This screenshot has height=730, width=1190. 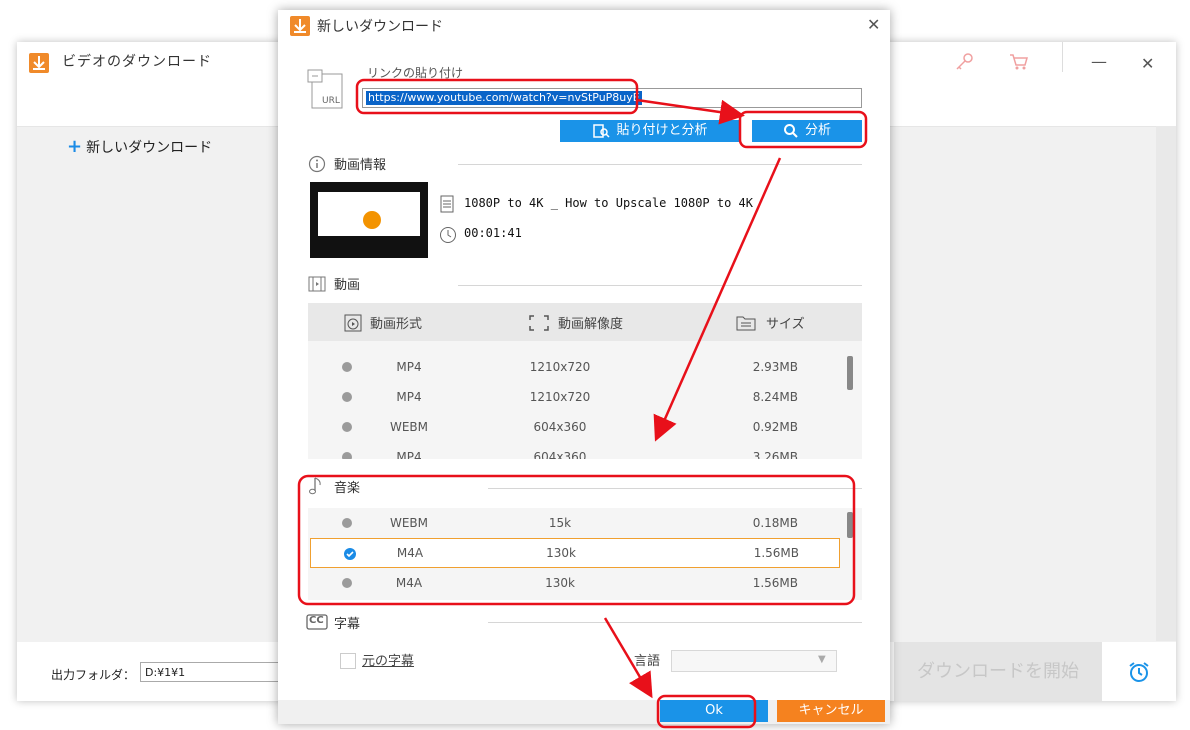 What do you see at coordinates (347, 285) in the screenshot?
I see `video-section-label: 動画` at bounding box center [347, 285].